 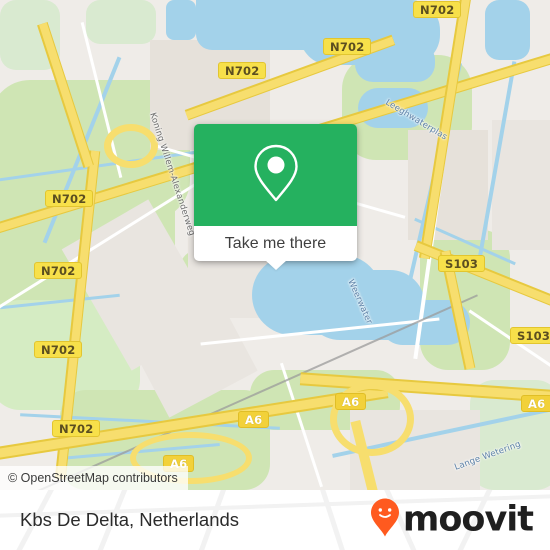 What do you see at coordinates (94, 478) in the screenshot?
I see `map-attribution: © OpenStreetMap contributors` at bounding box center [94, 478].